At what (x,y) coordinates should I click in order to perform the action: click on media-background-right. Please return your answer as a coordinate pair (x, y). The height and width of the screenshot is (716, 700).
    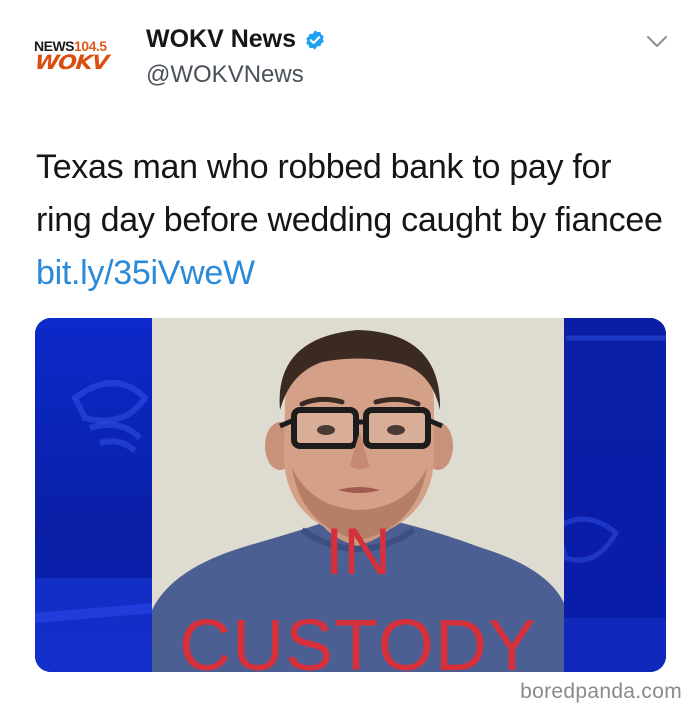
    Looking at the image, I should click on (609, 495).